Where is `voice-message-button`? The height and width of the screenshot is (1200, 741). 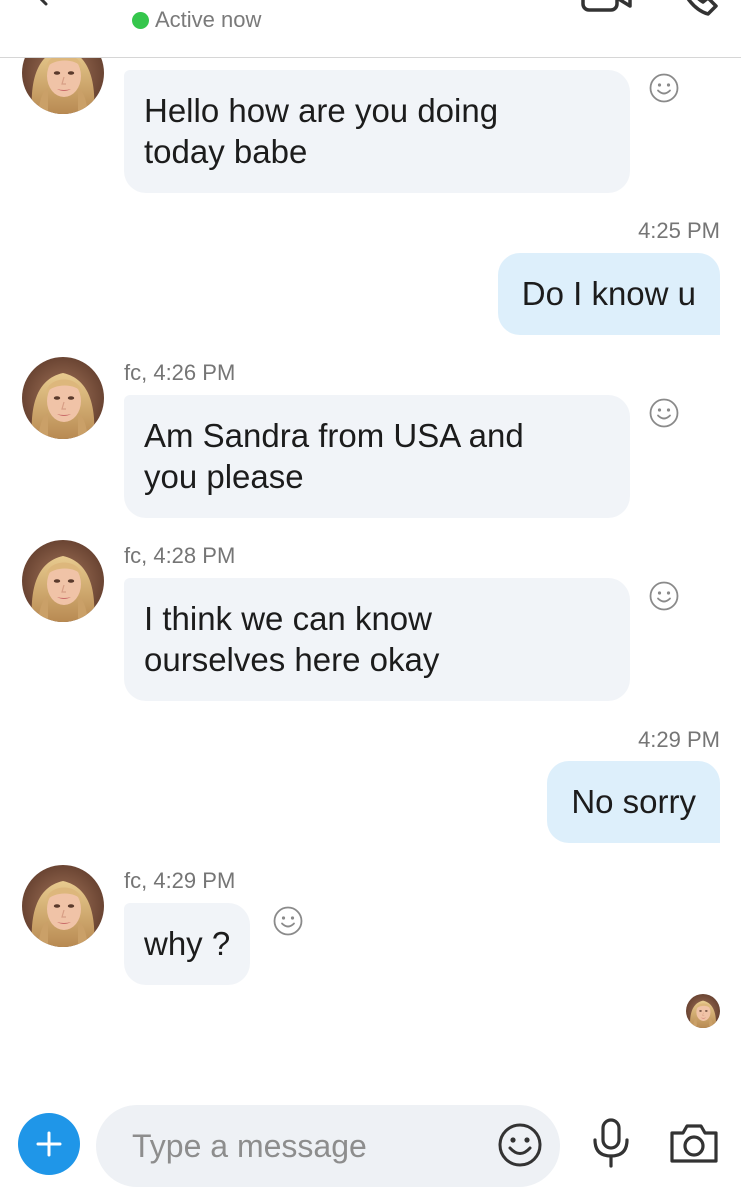
voice-message-button is located at coordinates (611, 1143).